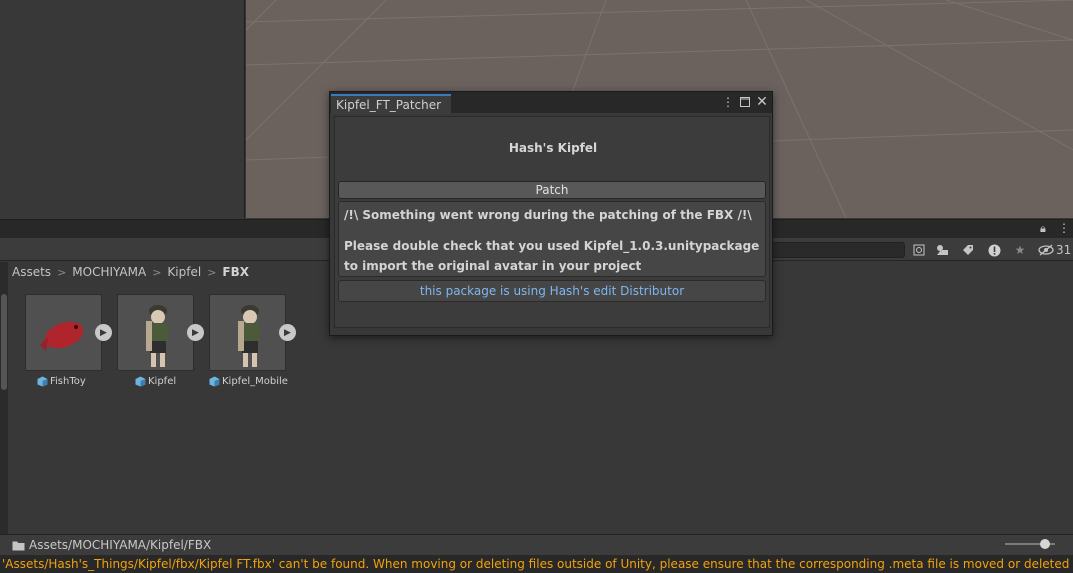 Image resolution: width=1073 pixels, height=573 pixels. Describe the element at coordinates (155, 381) in the screenshot. I see `asset-label: Kipfel` at that location.